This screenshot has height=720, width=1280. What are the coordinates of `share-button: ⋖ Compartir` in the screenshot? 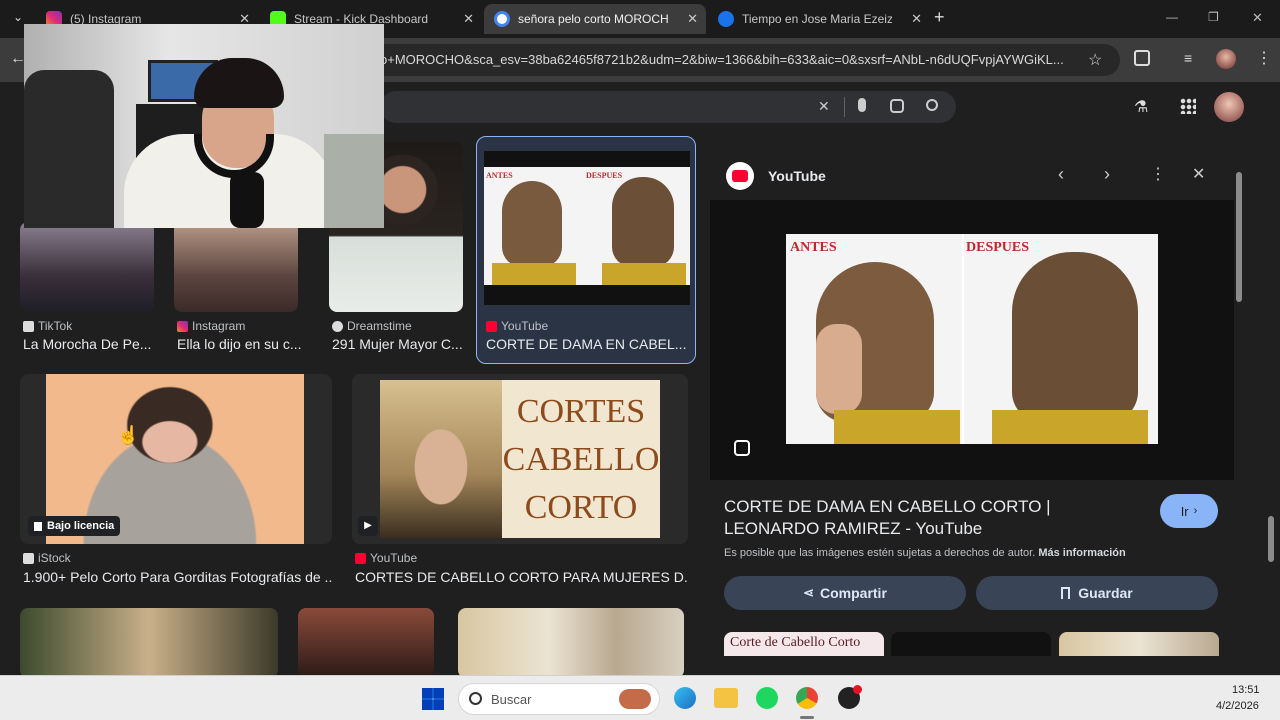 It's located at (845, 593).